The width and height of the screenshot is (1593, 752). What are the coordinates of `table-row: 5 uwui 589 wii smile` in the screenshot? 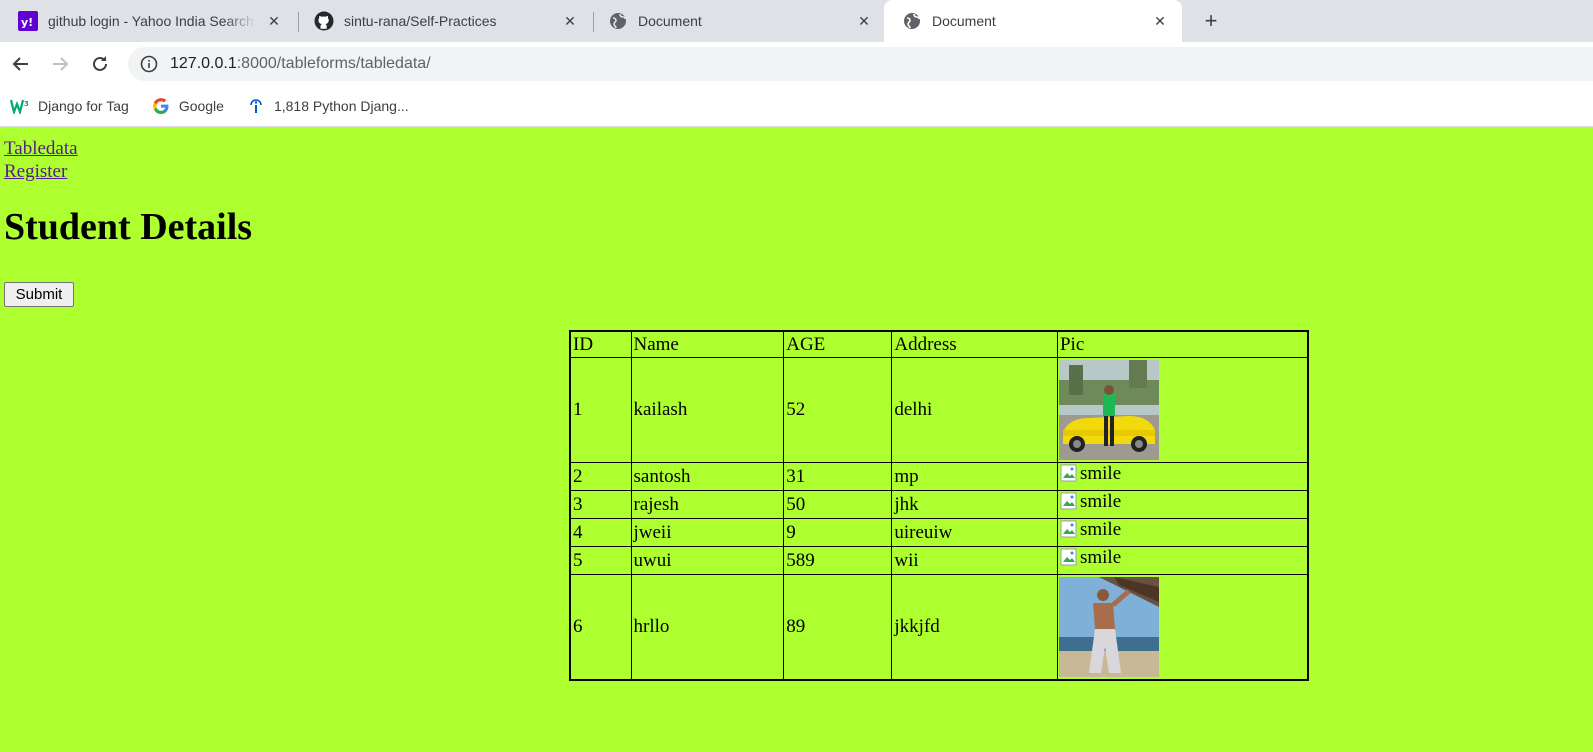 It's located at (939, 560).